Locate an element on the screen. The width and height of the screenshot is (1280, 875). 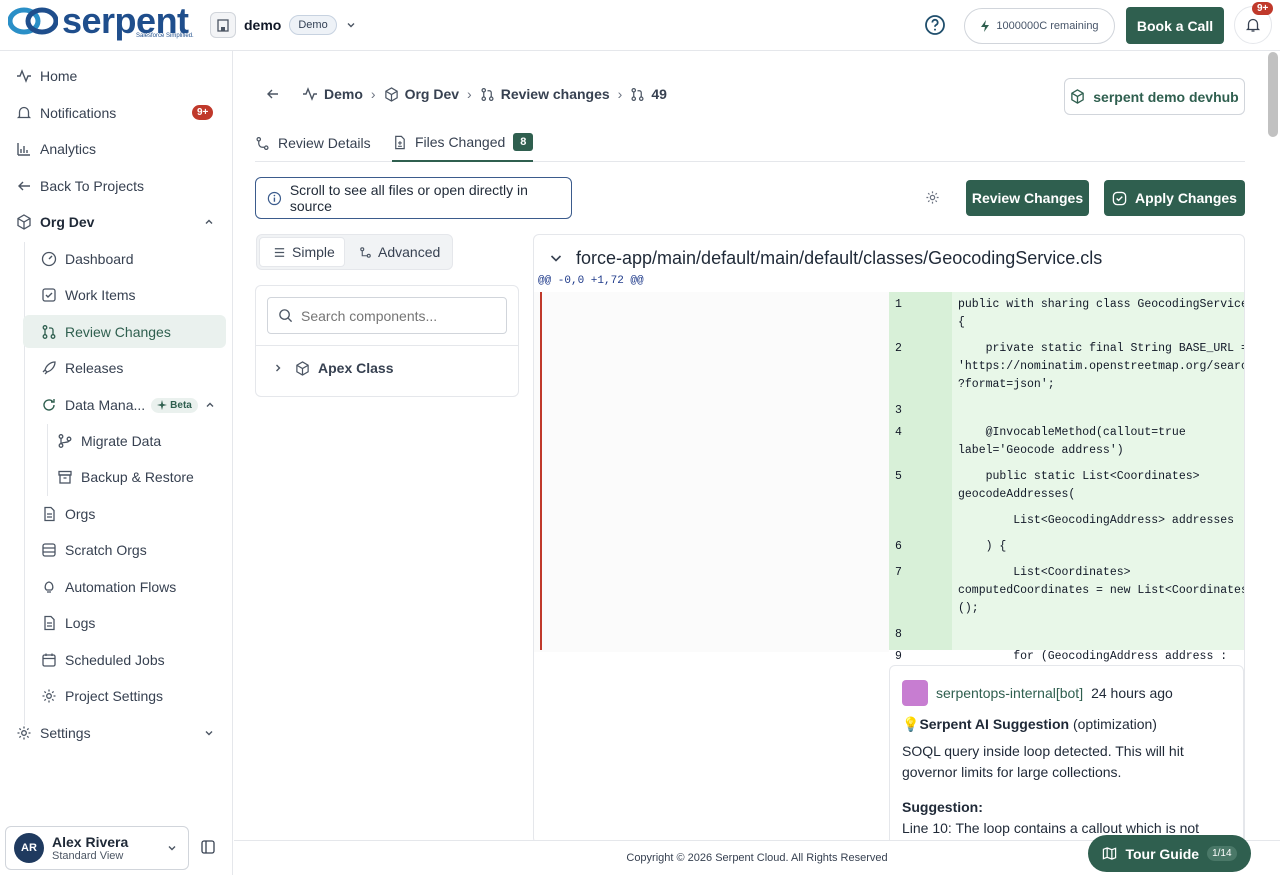
component-group-apex-class: Apex Class is located at coordinates (332, 368).